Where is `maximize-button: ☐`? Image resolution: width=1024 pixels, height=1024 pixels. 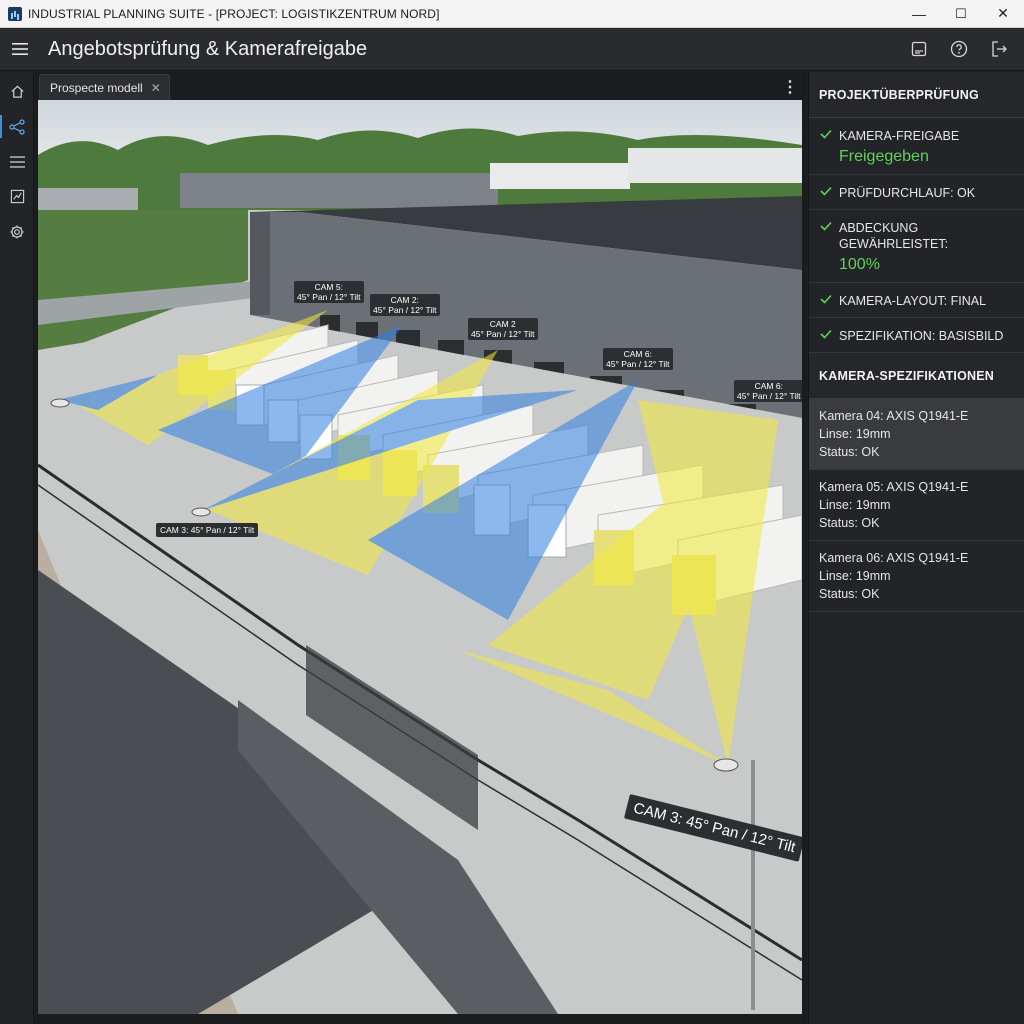
maximize-button: ☐ is located at coordinates (961, 14).